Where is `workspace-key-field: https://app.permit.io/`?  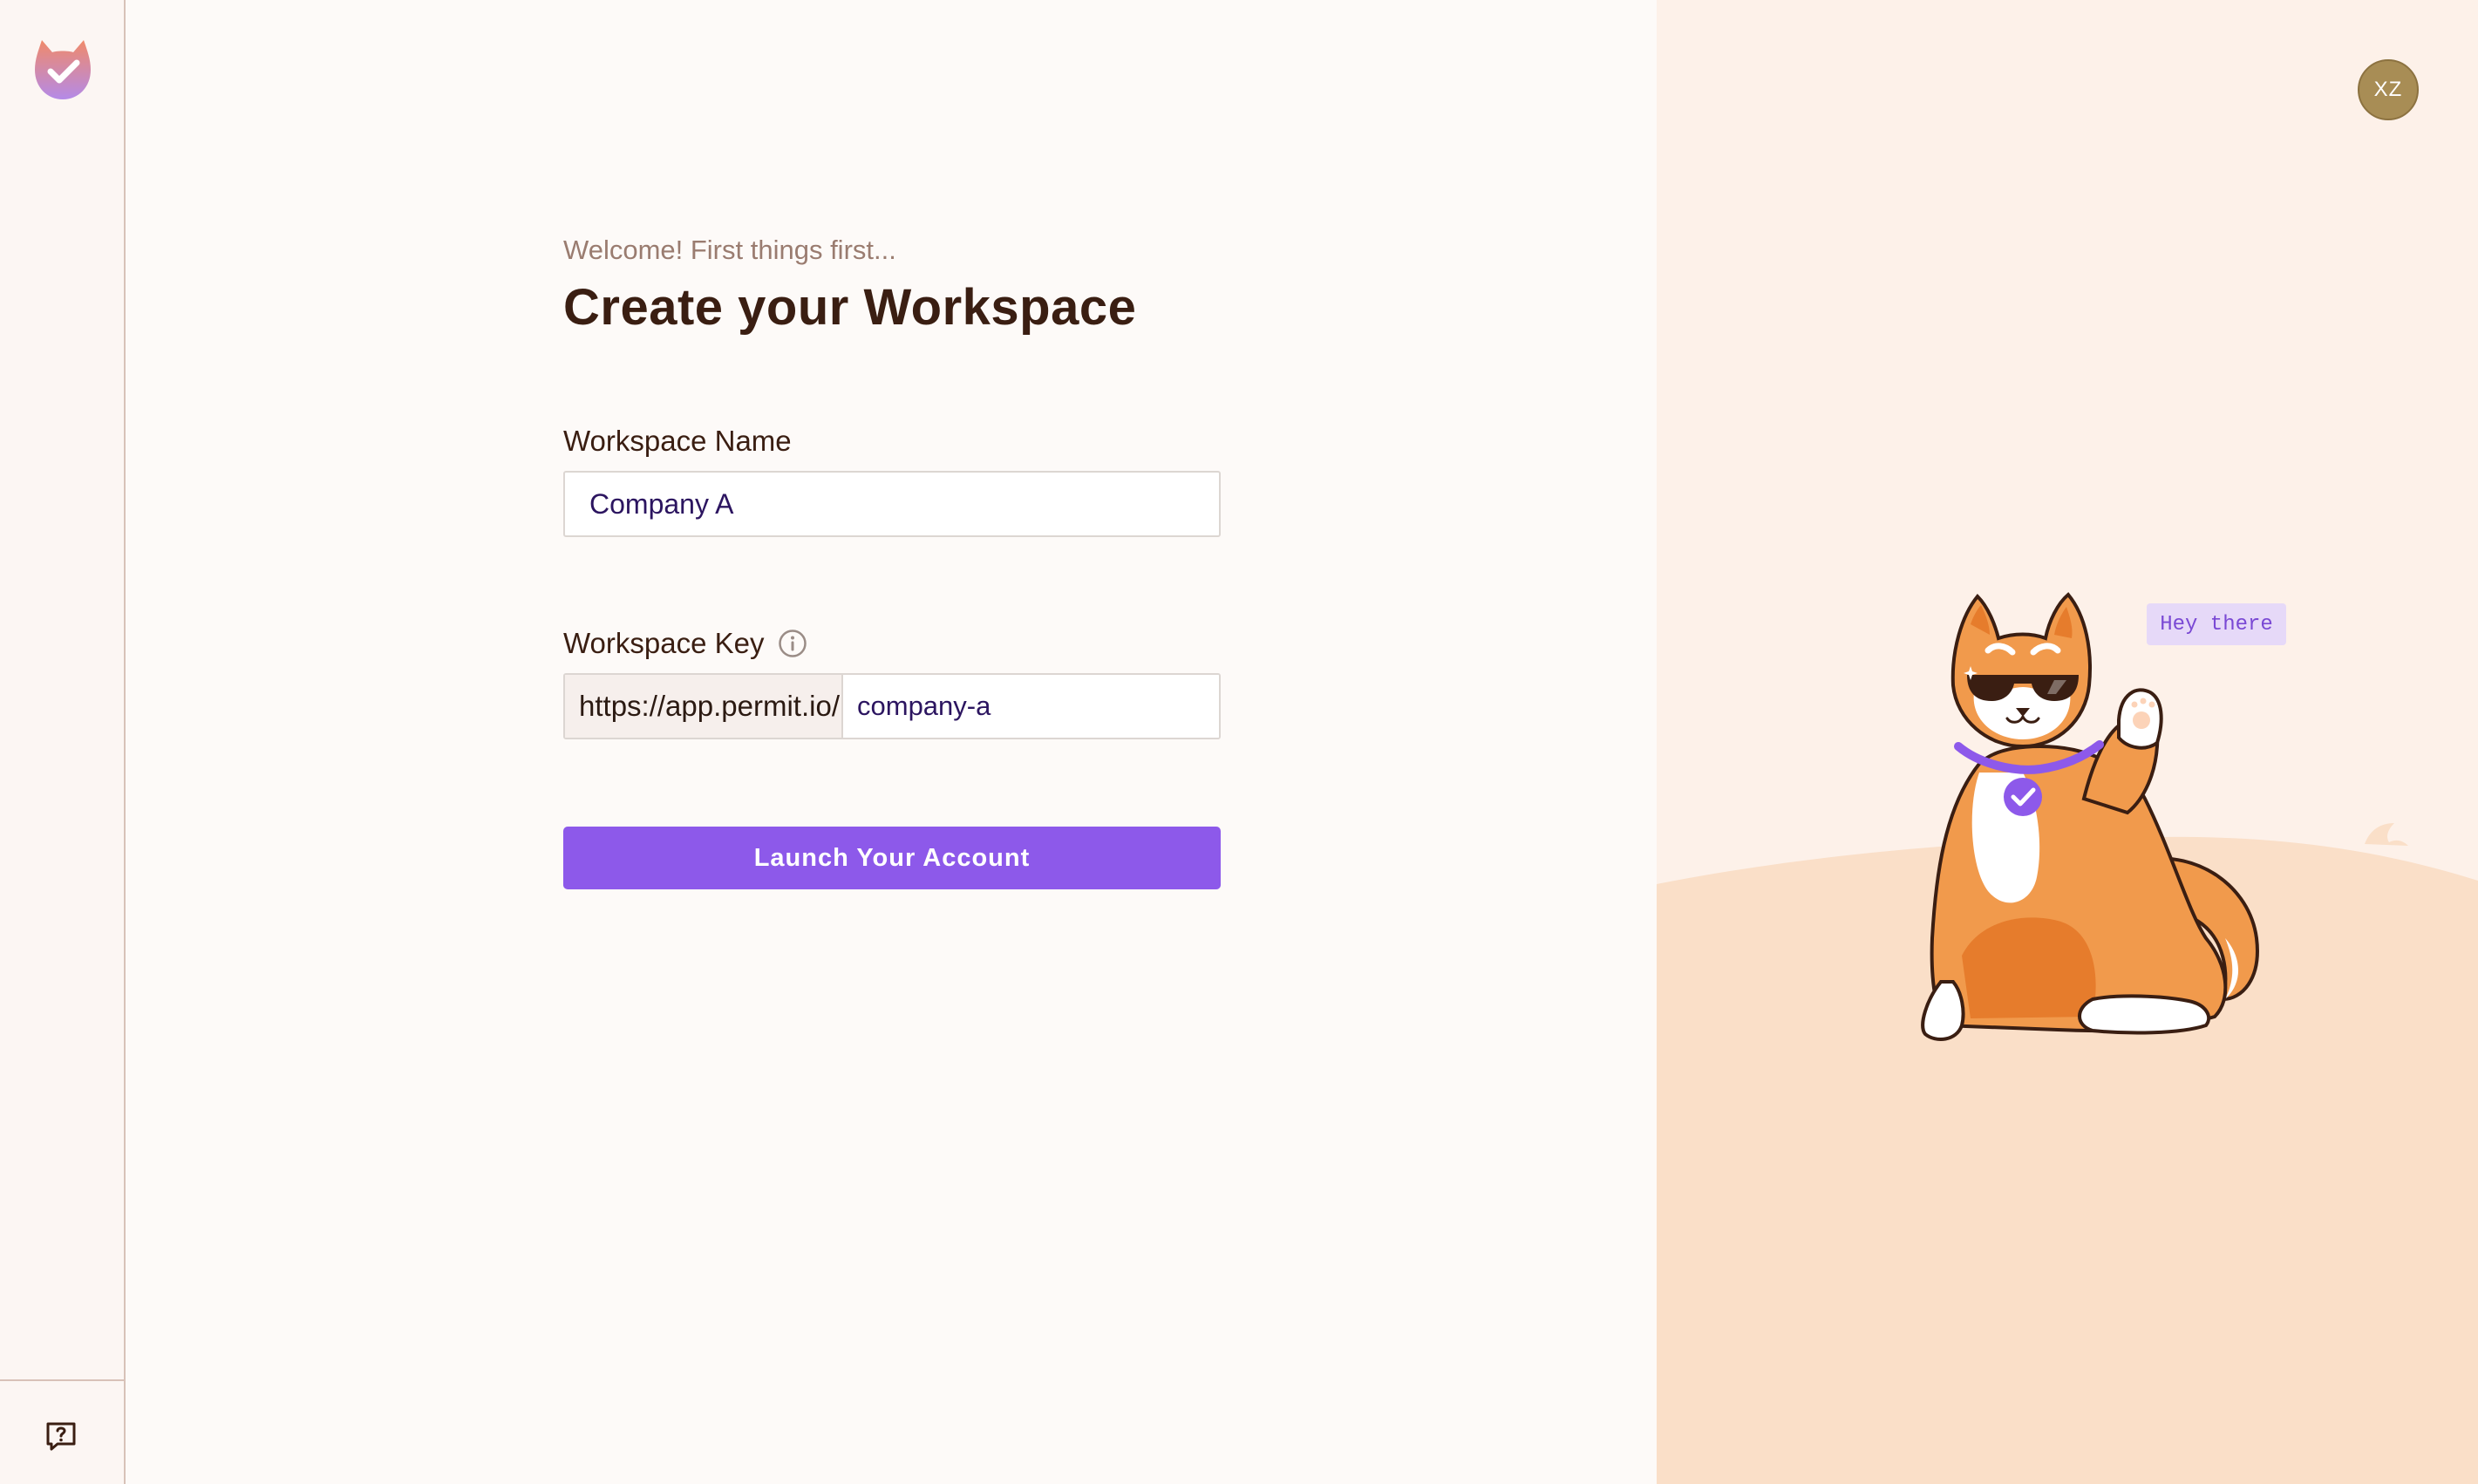 workspace-key-field: https://app.permit.io/ is located at coordinates (892, 706).